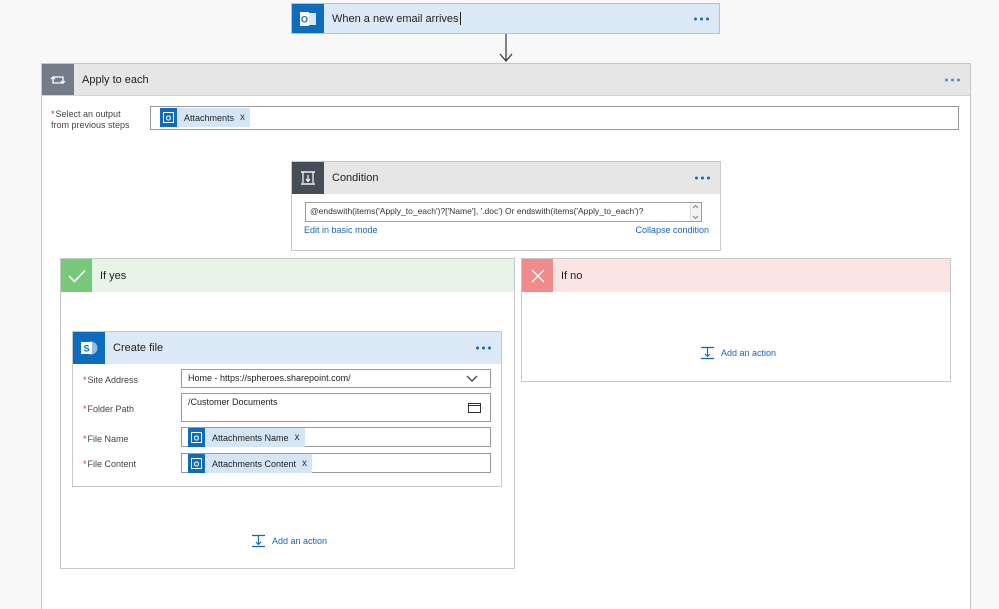 Image resolution: width=999 pixels, height=609 pixels. I want to click on create-file-more-icon, so click(483, 348).